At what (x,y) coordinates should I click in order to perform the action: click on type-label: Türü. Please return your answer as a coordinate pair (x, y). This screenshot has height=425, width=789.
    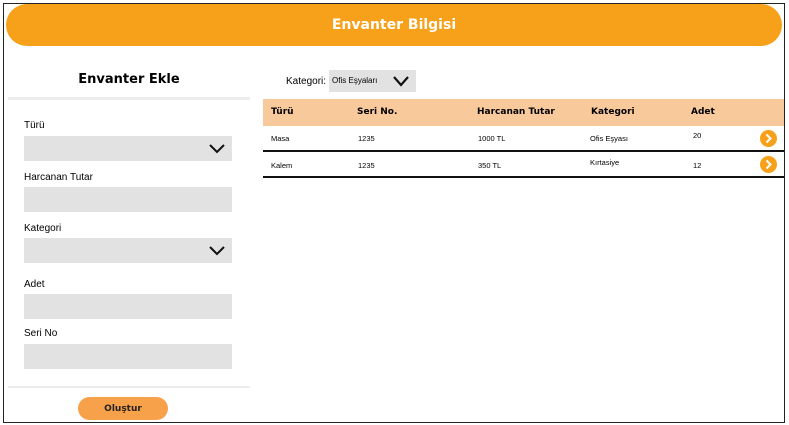
    Looking at the image, I should click on (34, 125).